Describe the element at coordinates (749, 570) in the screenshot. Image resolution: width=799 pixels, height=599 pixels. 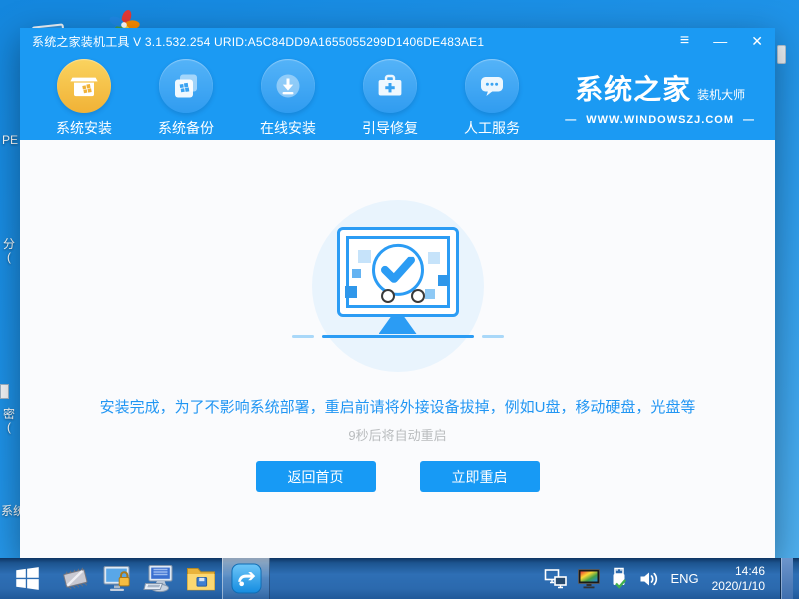
I see `clock-time: 14:46` at that location.